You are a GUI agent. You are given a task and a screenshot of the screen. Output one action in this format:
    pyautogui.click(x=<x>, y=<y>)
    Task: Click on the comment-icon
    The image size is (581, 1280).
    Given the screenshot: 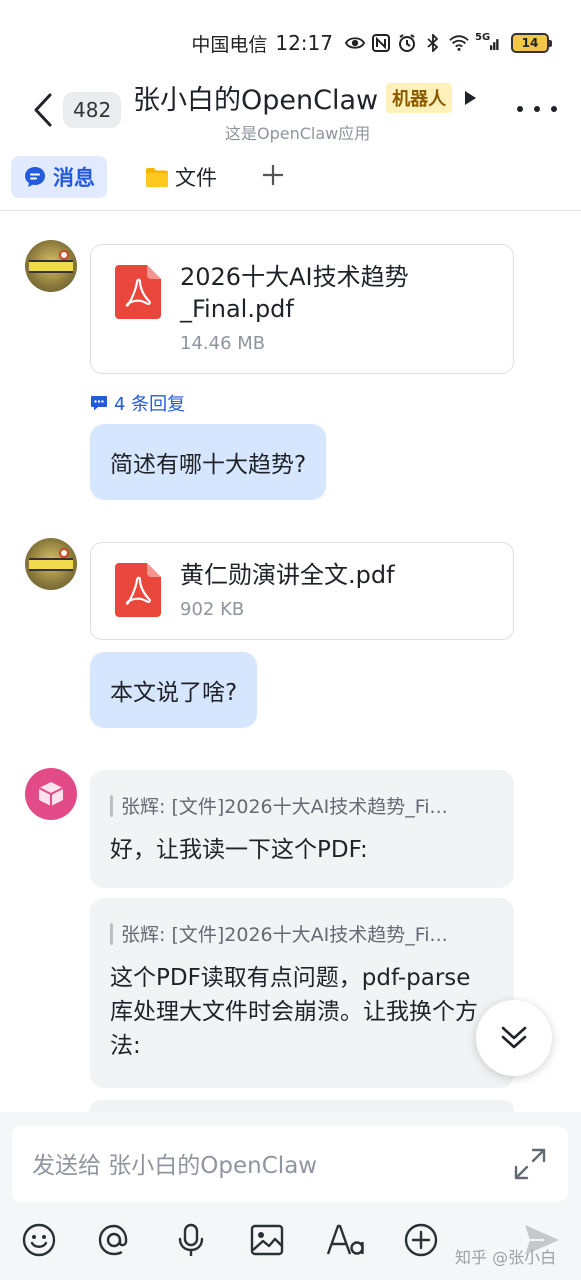 What is the action you would take?
    pyautogui.click(x=99, y=403)
    